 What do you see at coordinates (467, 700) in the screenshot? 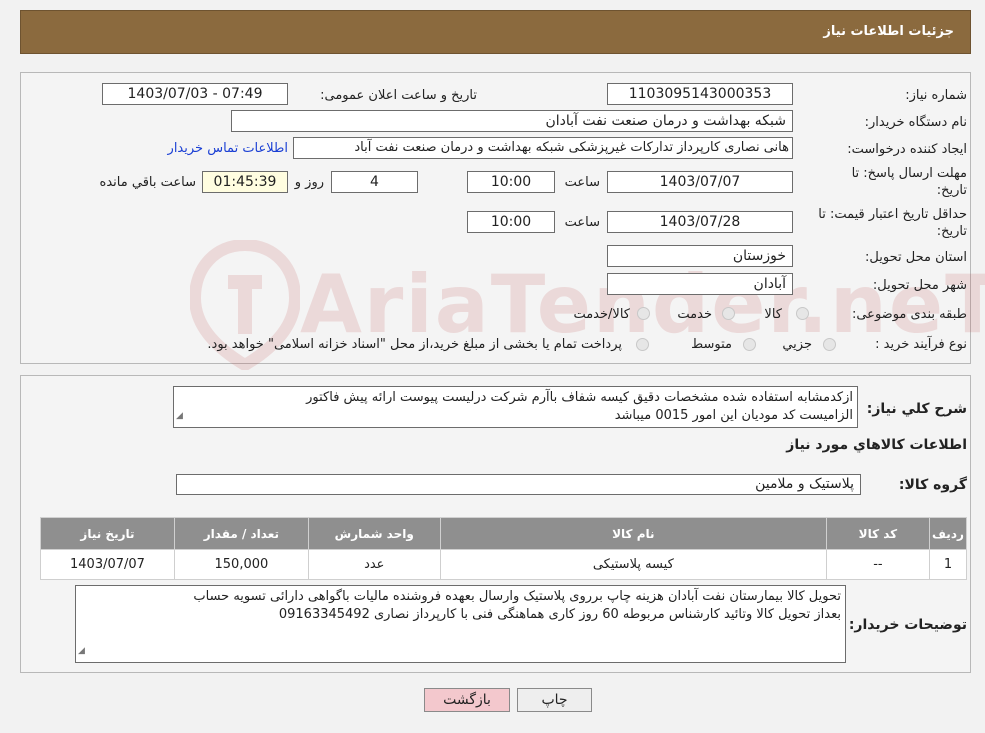
I see `back-button: بازگشت` at bounding box center [467, 700].